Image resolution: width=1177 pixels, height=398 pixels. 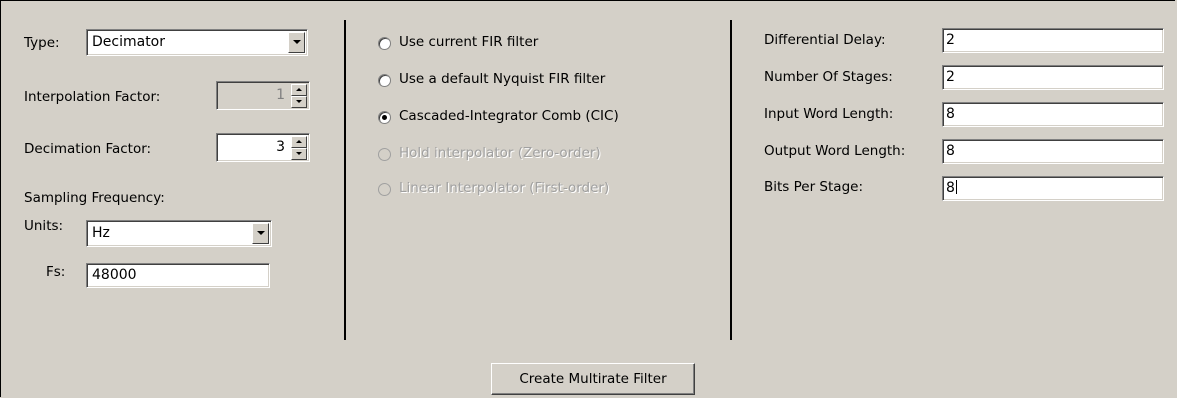 What do you see at coordinates (500, 153) in the screenshot?
I see `radio-hold-interpolator-label: Hold interpolator (Zero-order)` at bounding box center [500, 153].